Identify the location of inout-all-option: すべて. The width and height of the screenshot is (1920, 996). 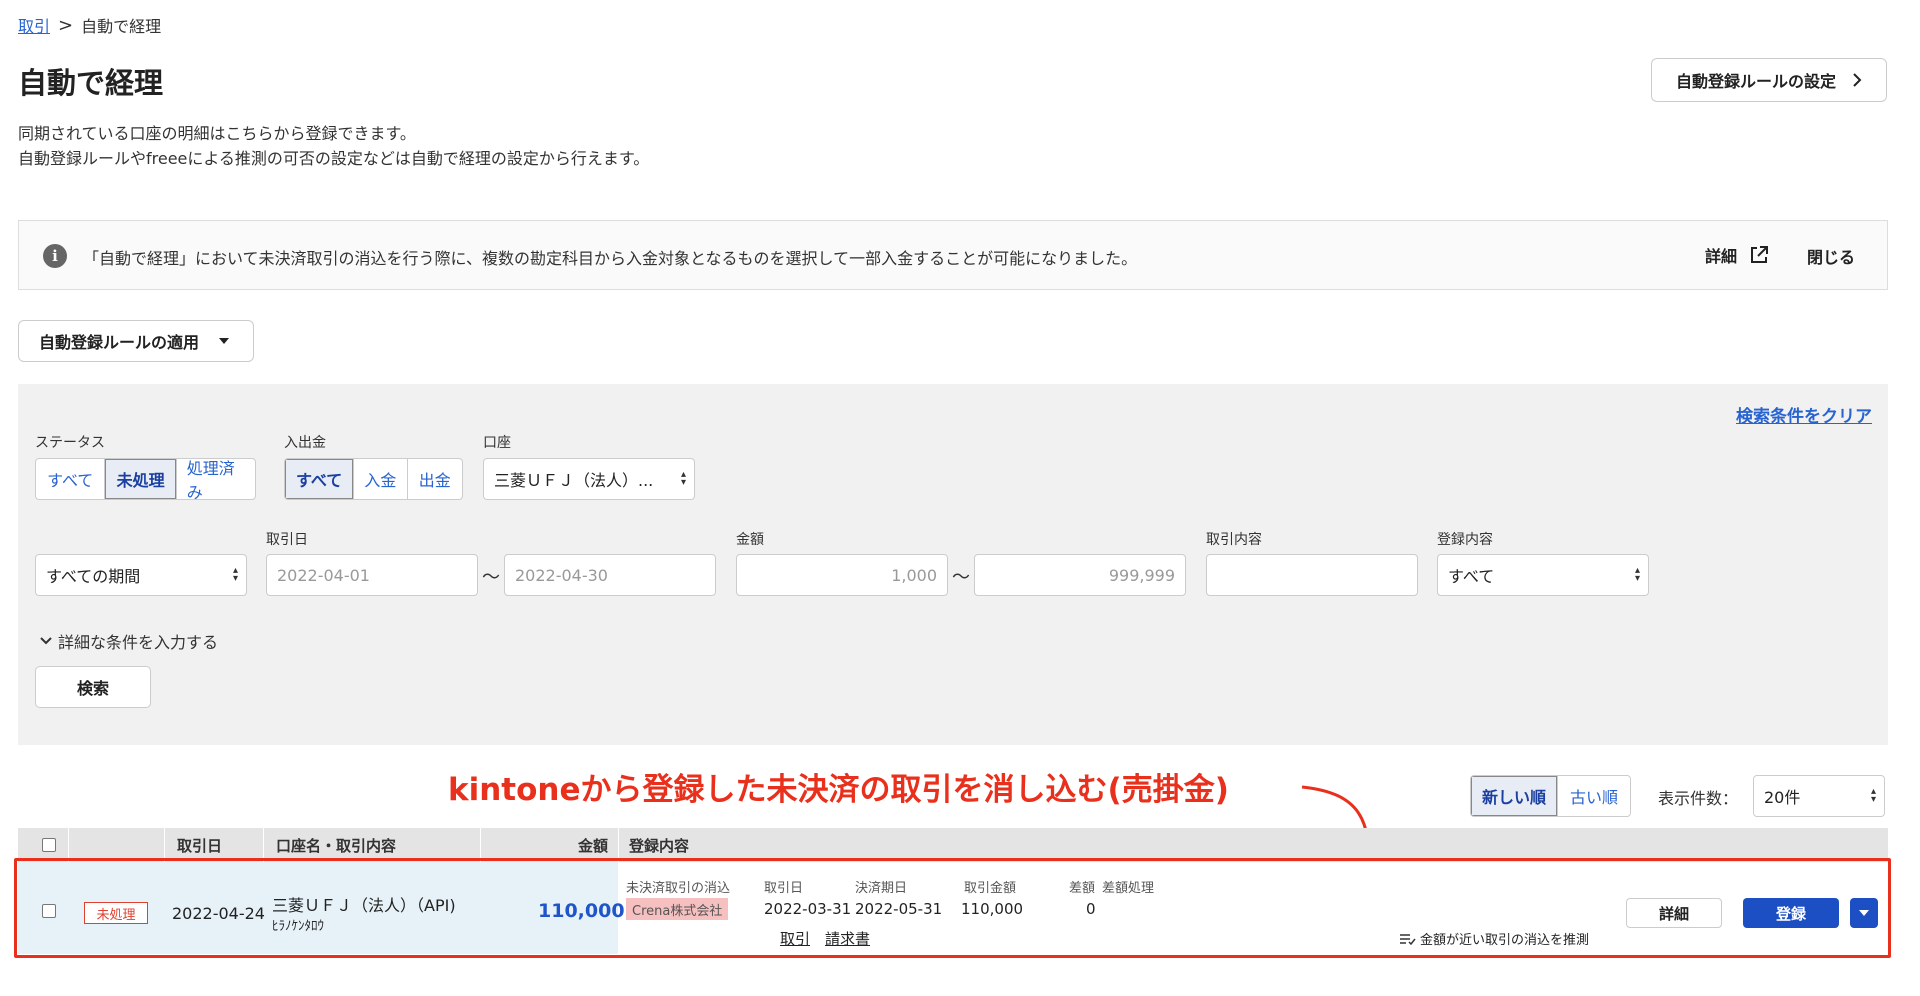
(320, 479).